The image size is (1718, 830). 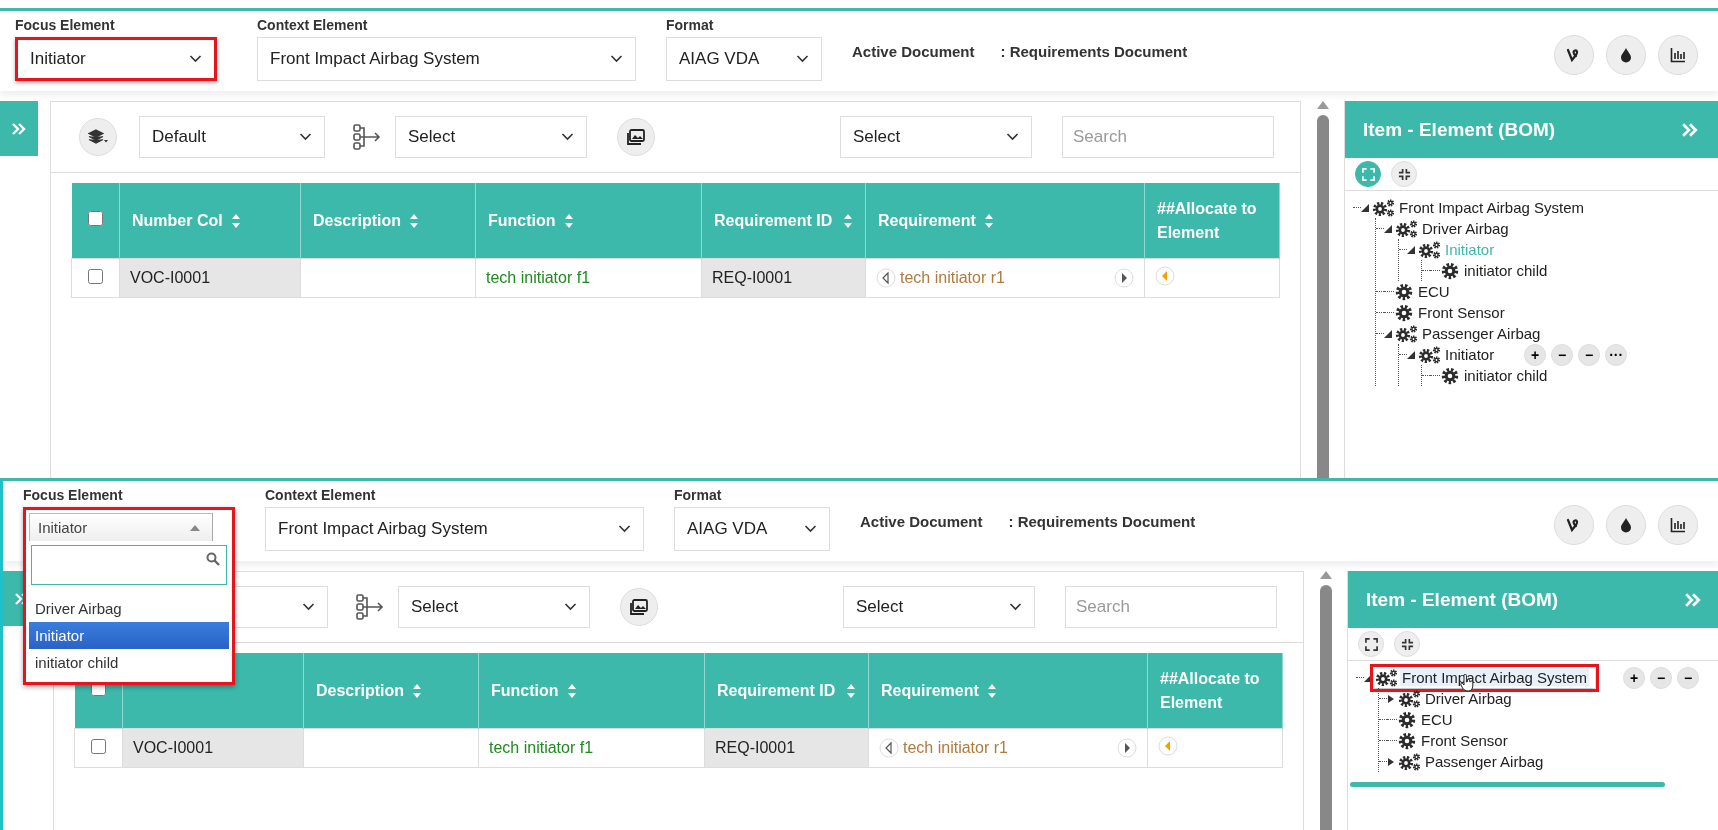 What do you see at coordinates (129, 635) in the screenshot?
I see `dropdown-option: Initiator` at bounding box center [129, 635].